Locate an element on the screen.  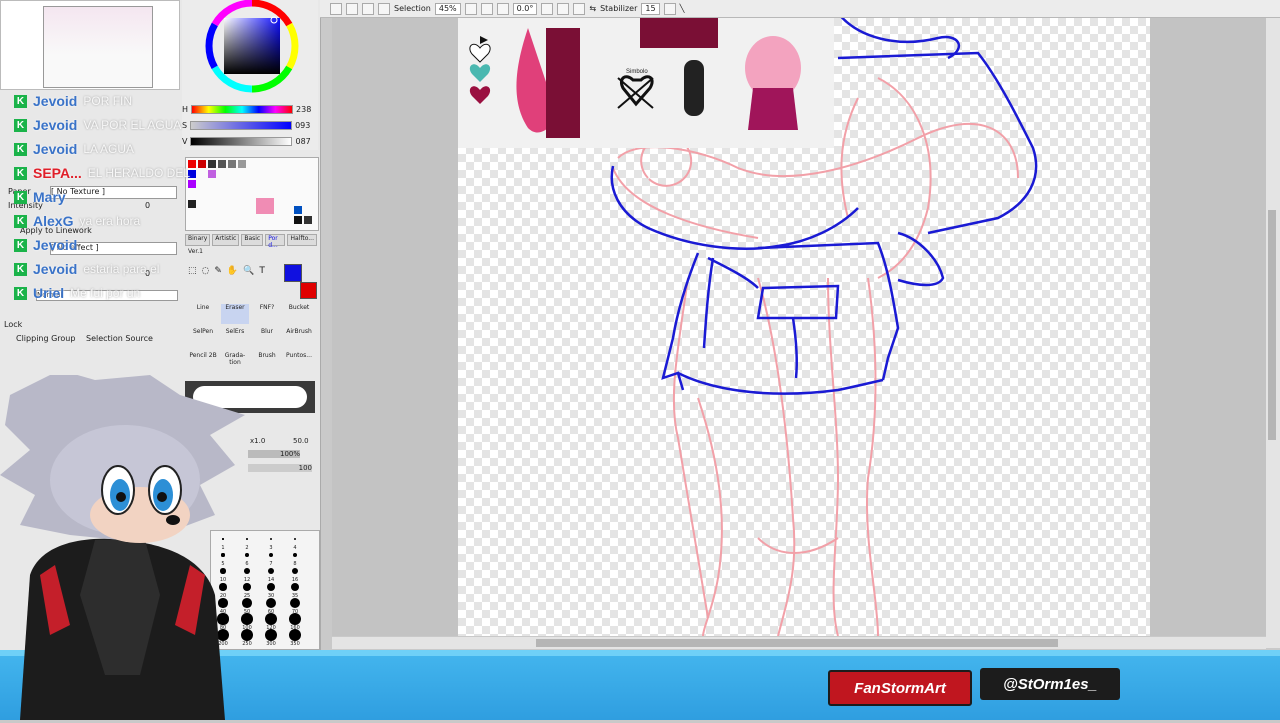
chat-message: K Jevoid is located at coordinates (48, 245).